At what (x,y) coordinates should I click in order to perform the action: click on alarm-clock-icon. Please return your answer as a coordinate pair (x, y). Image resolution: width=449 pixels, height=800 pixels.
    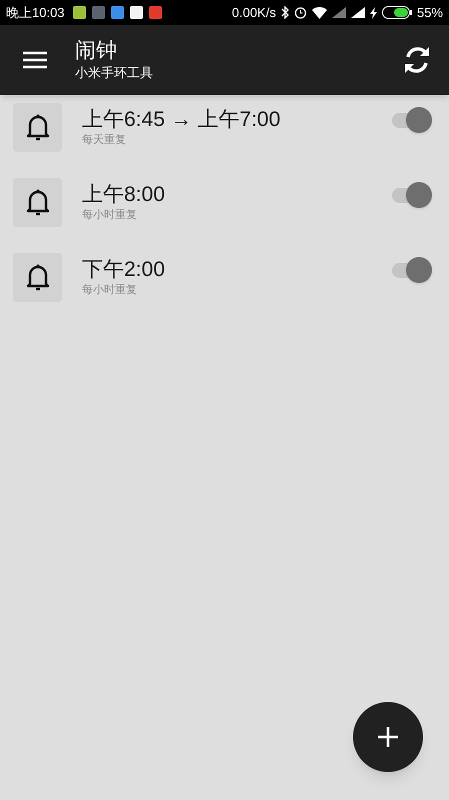
    Looking at the image, I should click on (300, 12).